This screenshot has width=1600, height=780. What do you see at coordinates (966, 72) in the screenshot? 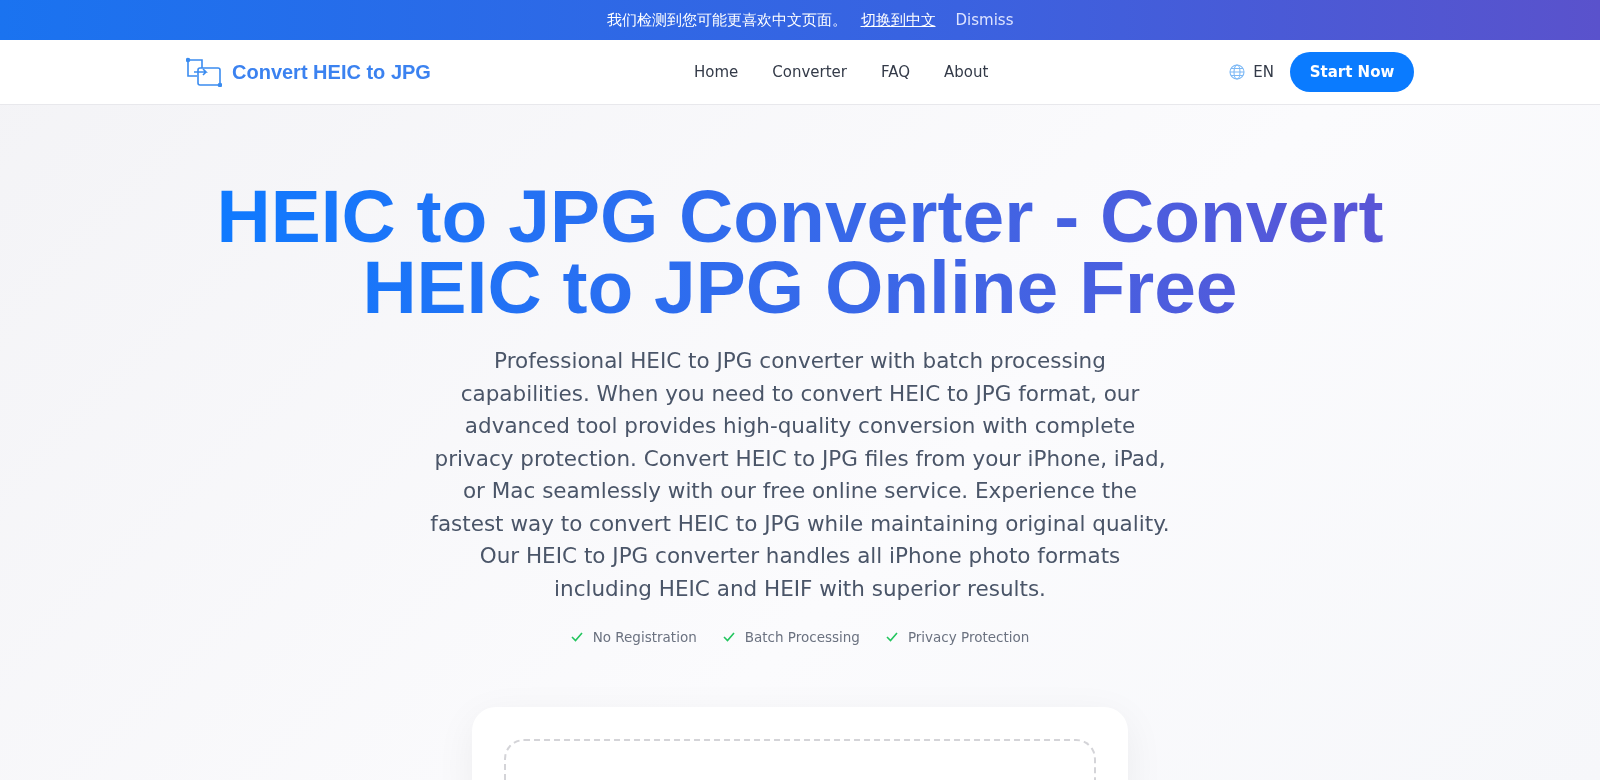
I see `nav-link: About` at bounding box center [966, 72].